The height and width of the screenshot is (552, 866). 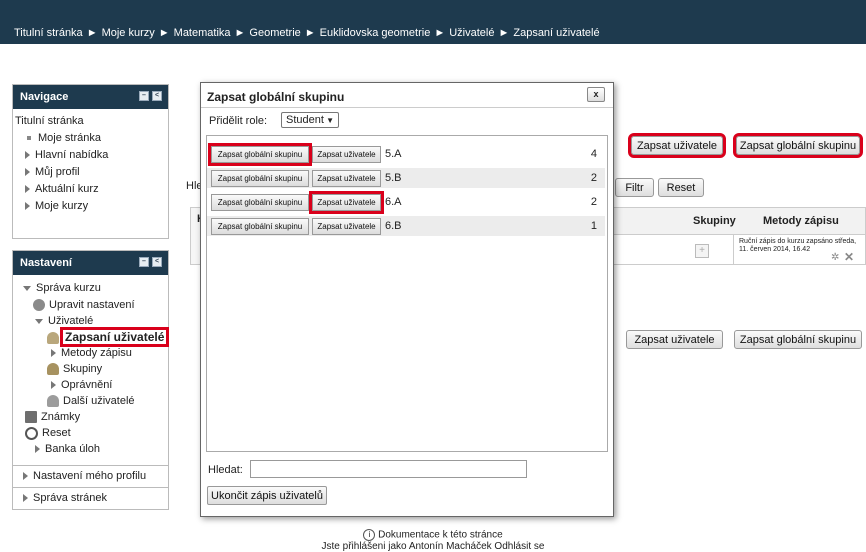 What do you see at coordinates (388, 469) in the screenshot?
I see `dialog-search-input` at bounding box center [388, 469].